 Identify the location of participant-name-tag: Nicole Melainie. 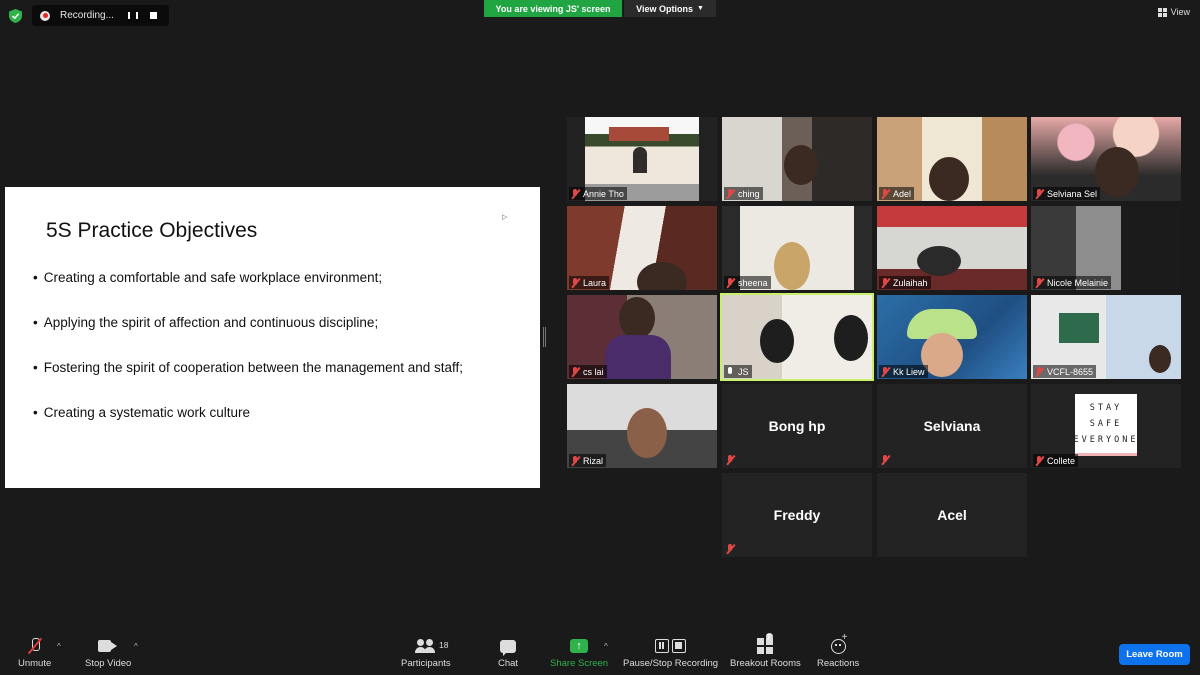
(1072, 282).